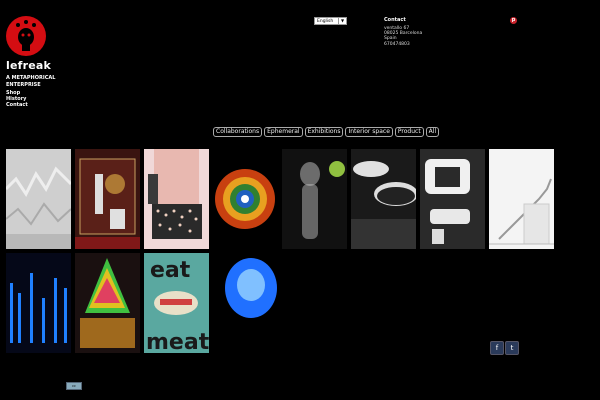  What do you see at coordinates (512, 348) in the screenshot?
I see `twitter-icon: t` at bounding box center [512, 348].